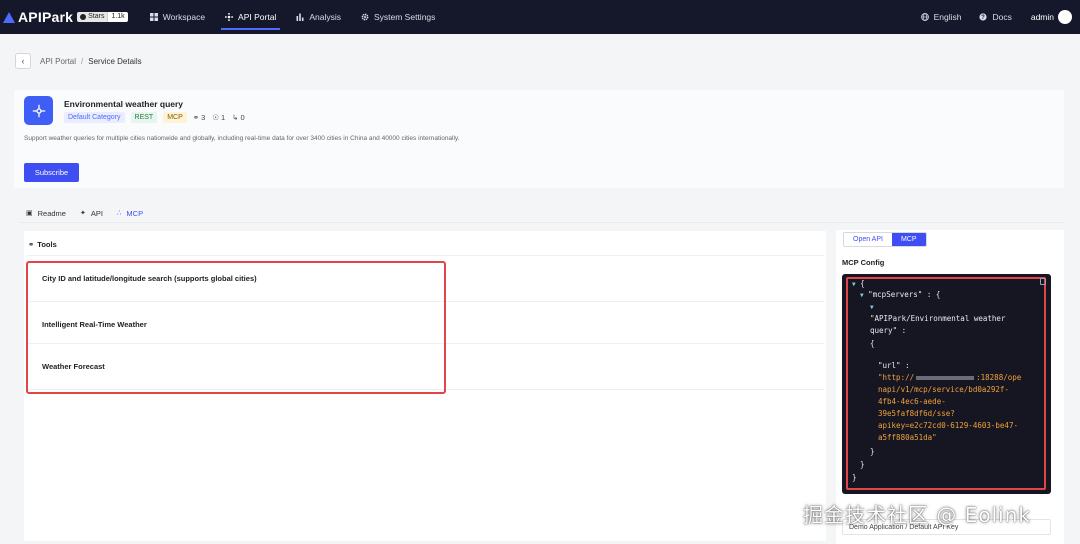 The width and height of the screenshot is (1080, 544). I want to click on nav-workspace: Workspace, so click(177, 17).